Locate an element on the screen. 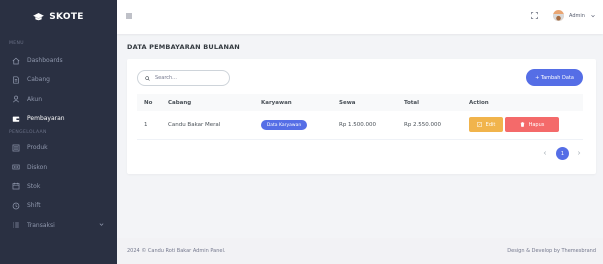 This screenshot has height=264, width=603. column-header-cabang: Cabang is located at coordinates (180, 103).